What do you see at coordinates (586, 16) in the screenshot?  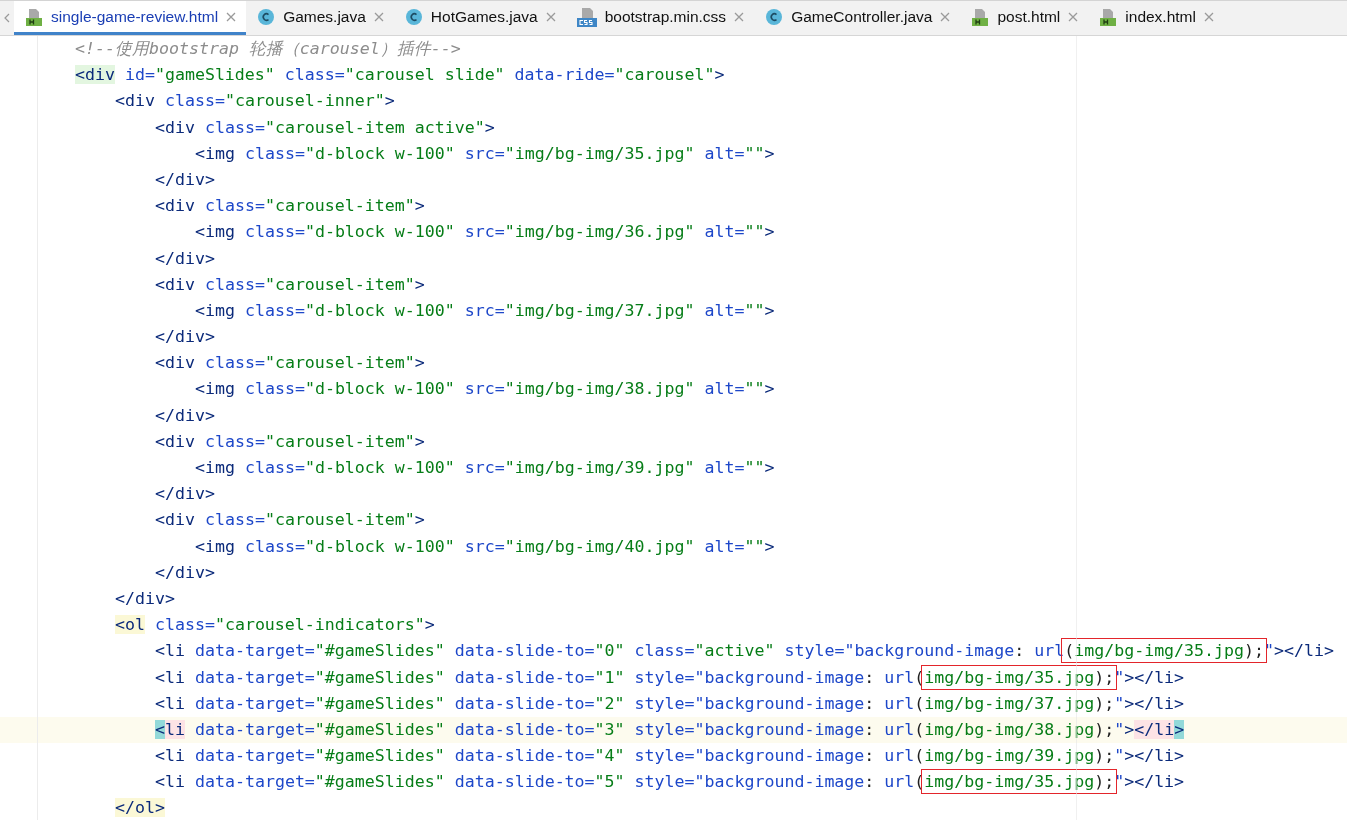 I see `css-file-icon` at bounding box center [586, 16].